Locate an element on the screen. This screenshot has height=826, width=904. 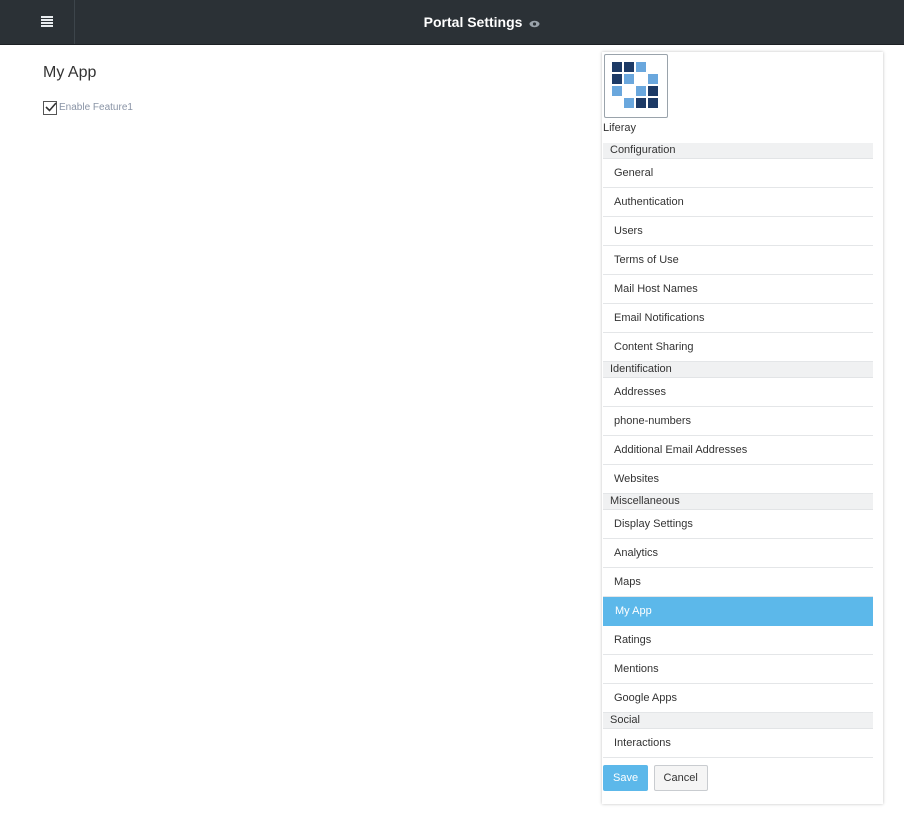
nav-item-interactions: Interactions is located at coordinates (738, 743).